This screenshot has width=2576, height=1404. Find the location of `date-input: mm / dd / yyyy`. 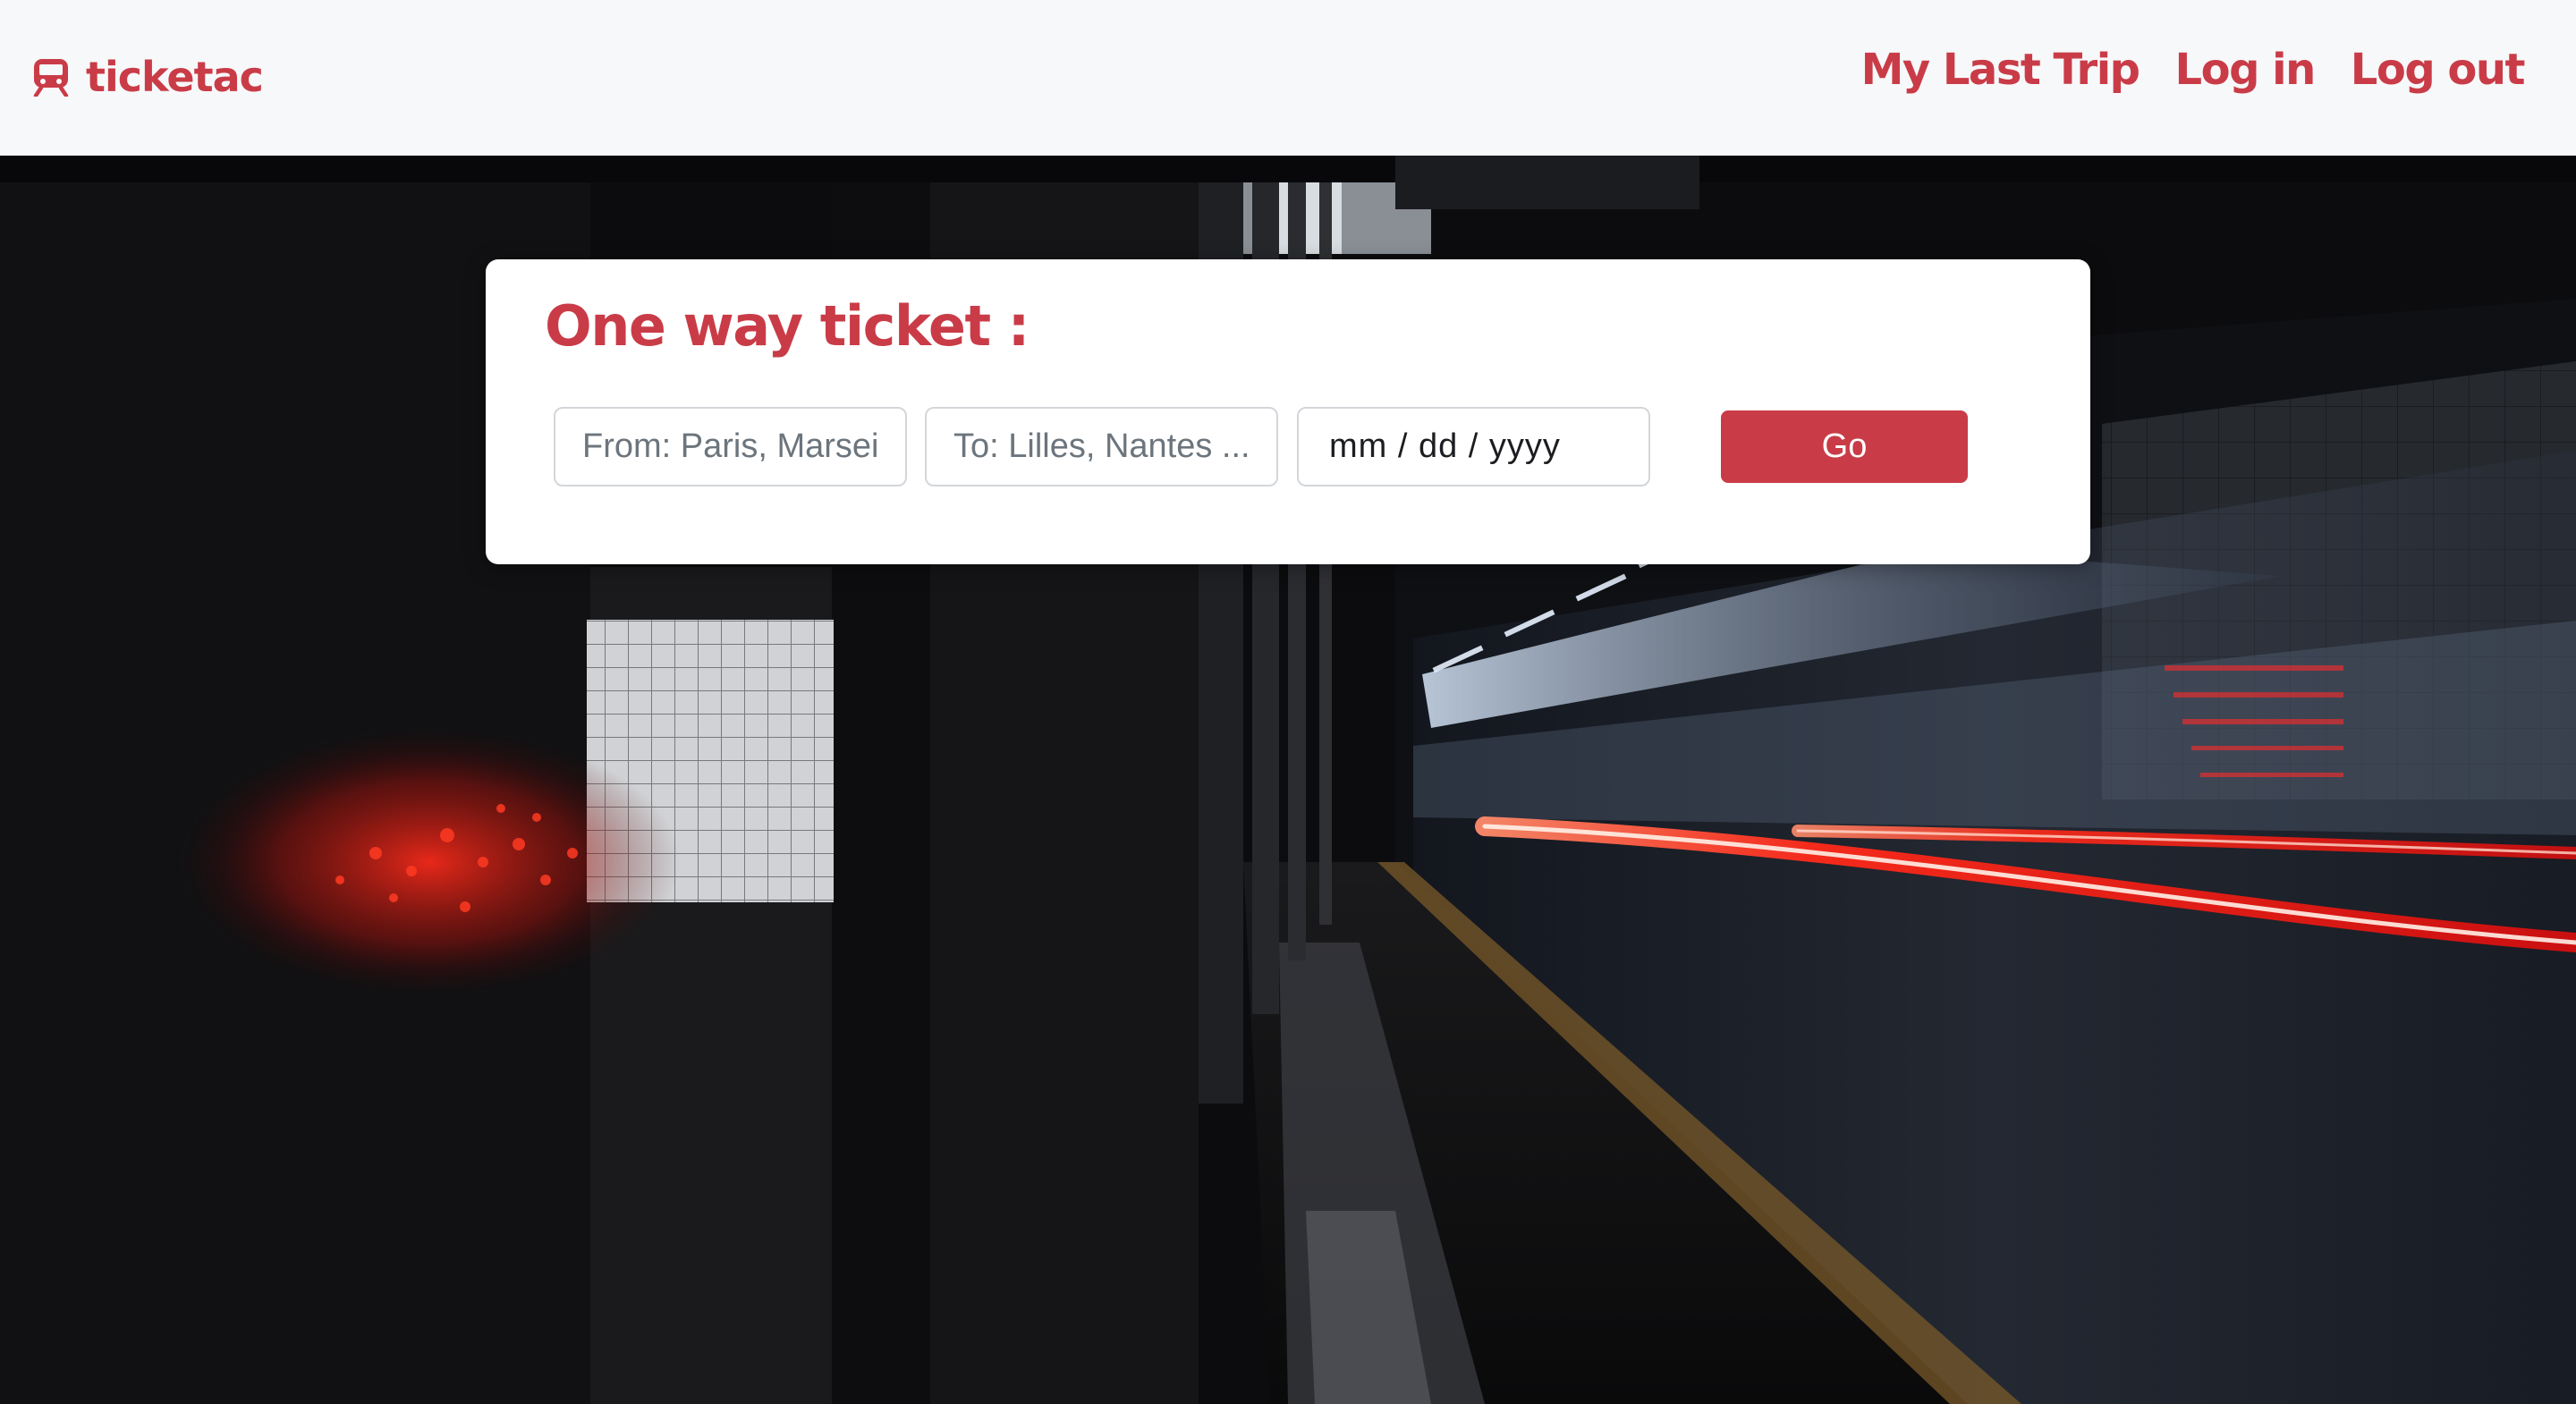

date-input: mm / dd / yyyy is located at coordinates (1473, 447).